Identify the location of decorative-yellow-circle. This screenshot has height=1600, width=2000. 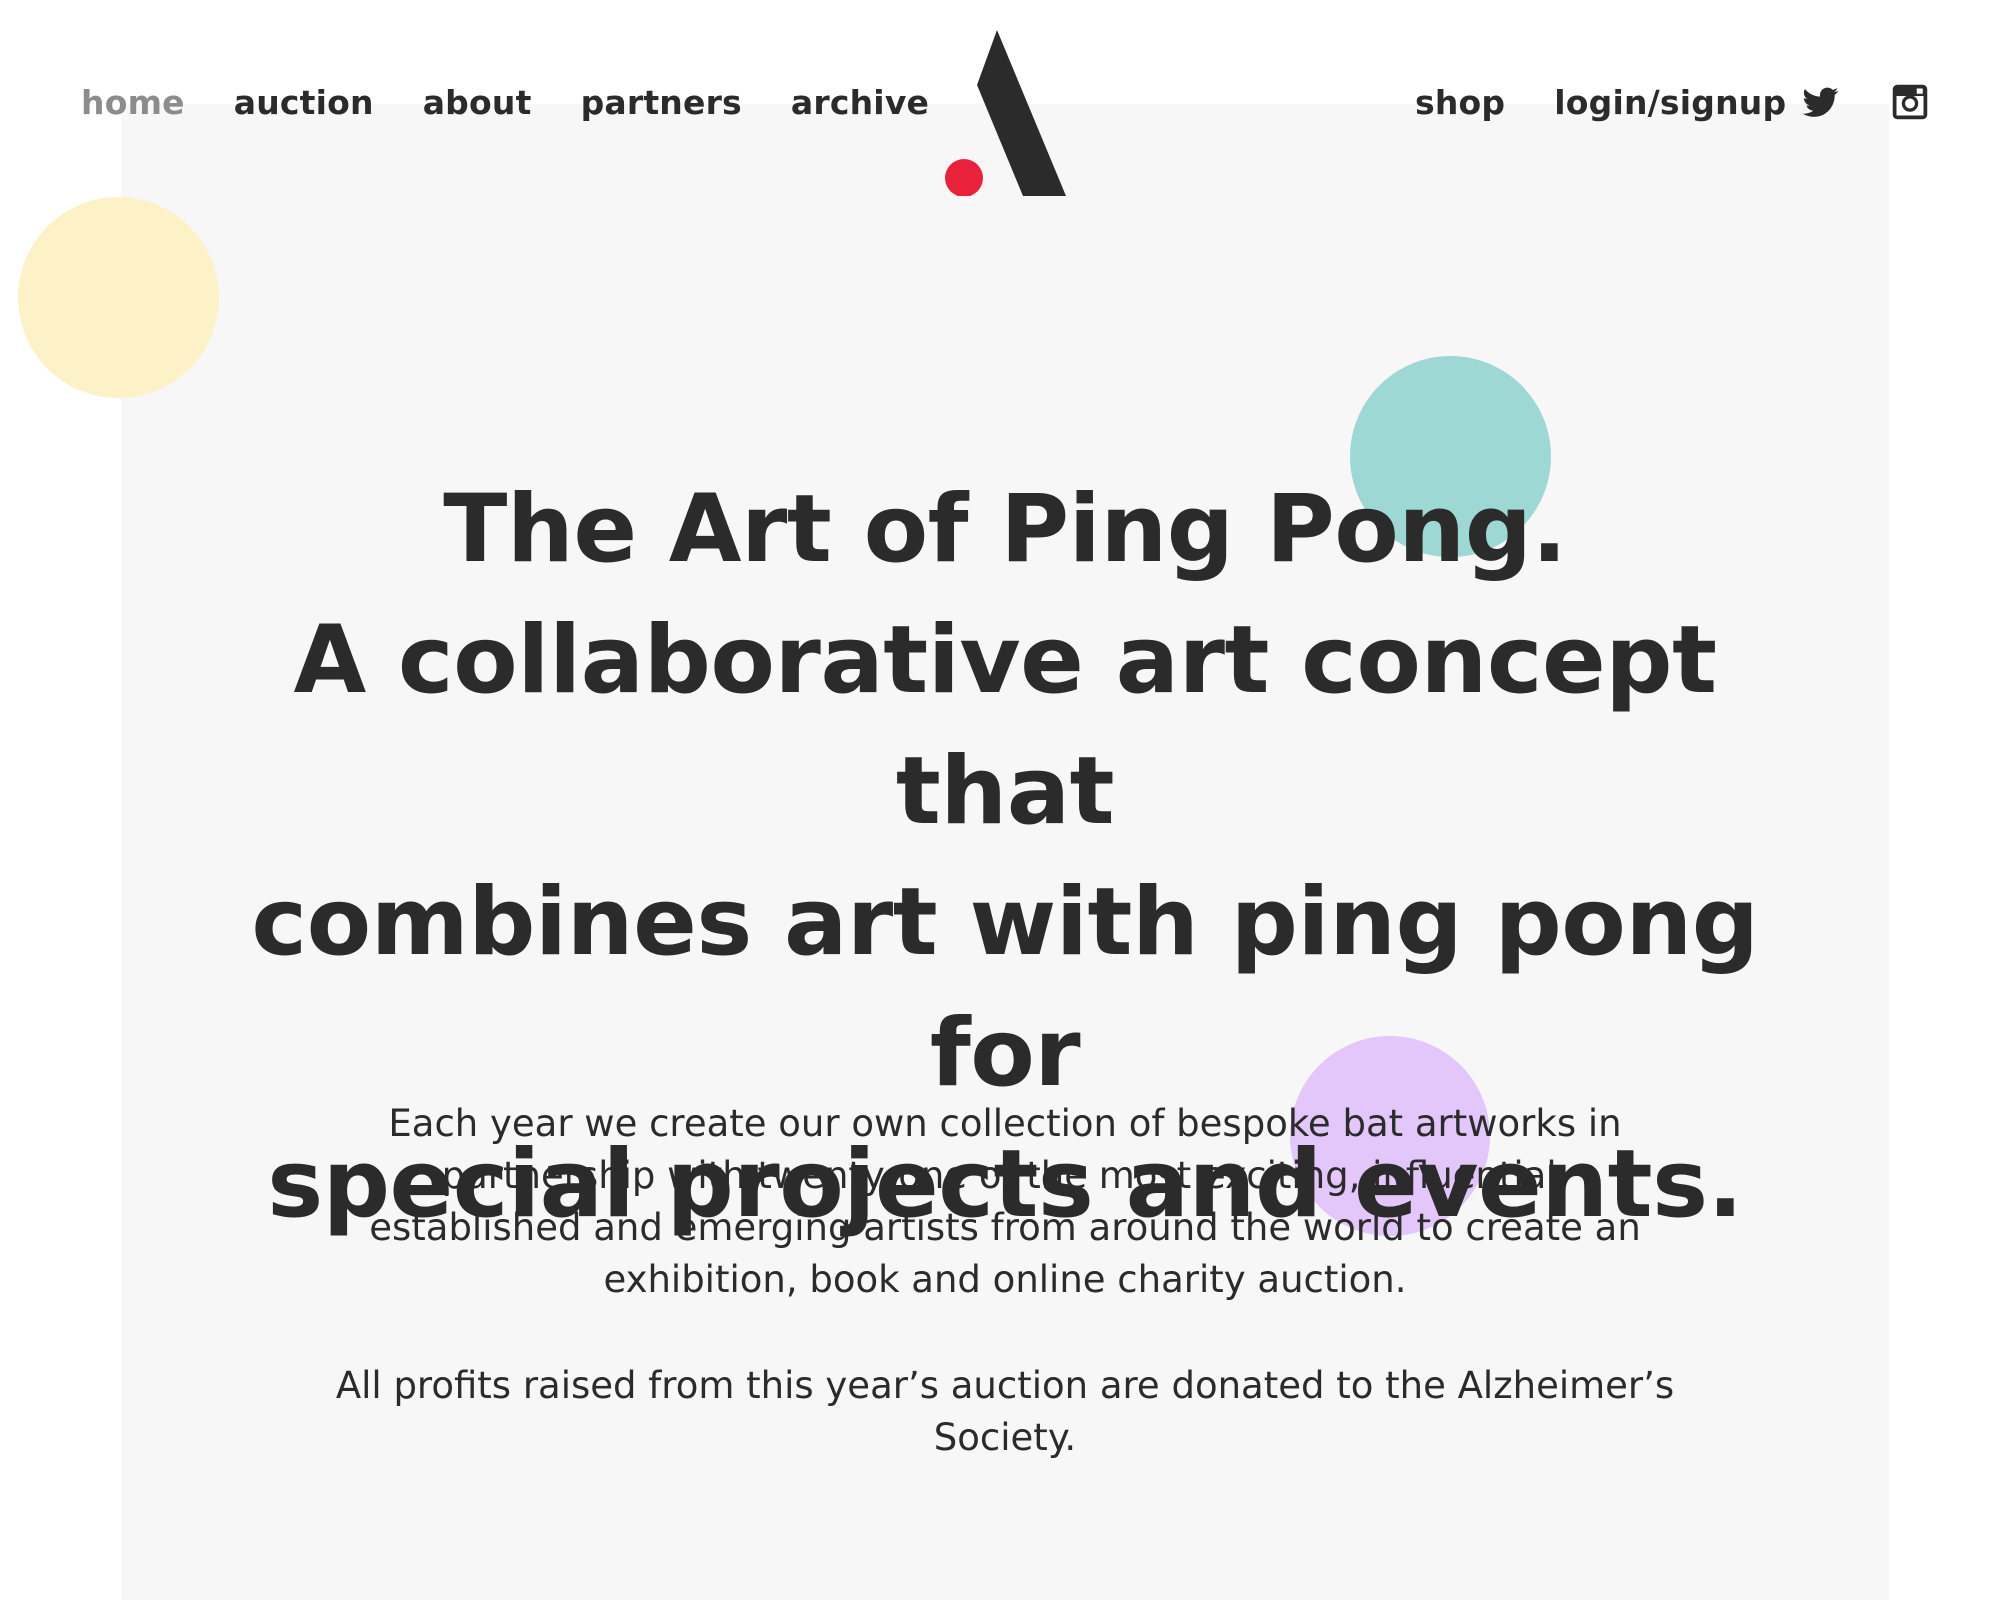
(118, 297).